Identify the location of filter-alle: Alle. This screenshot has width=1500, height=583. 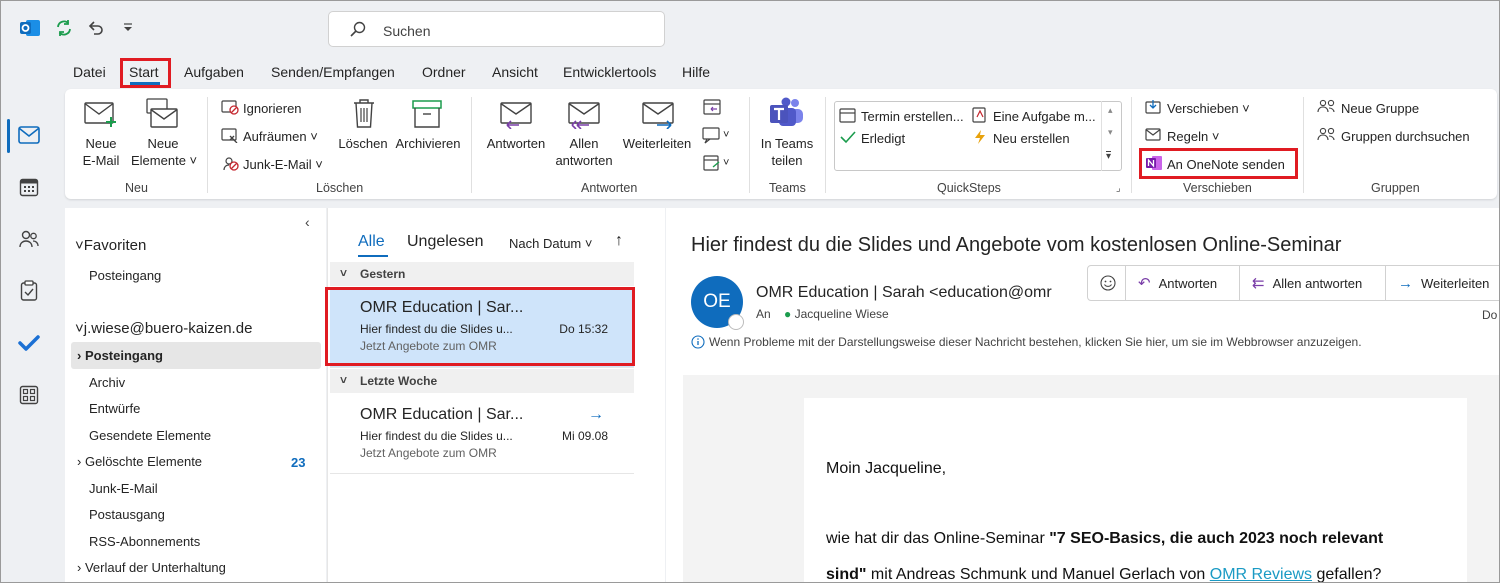
(371, 242).